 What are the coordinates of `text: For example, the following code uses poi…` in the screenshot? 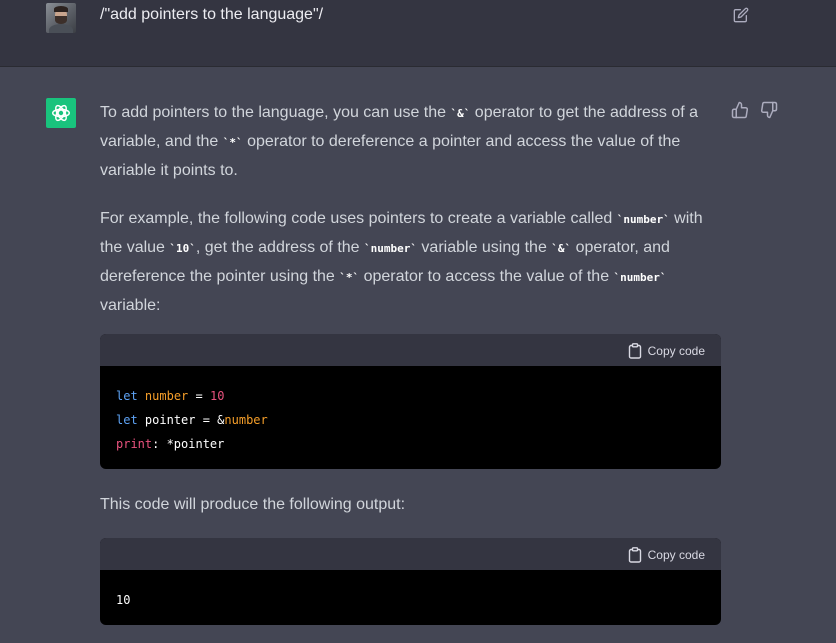 It's located at (358, 218).